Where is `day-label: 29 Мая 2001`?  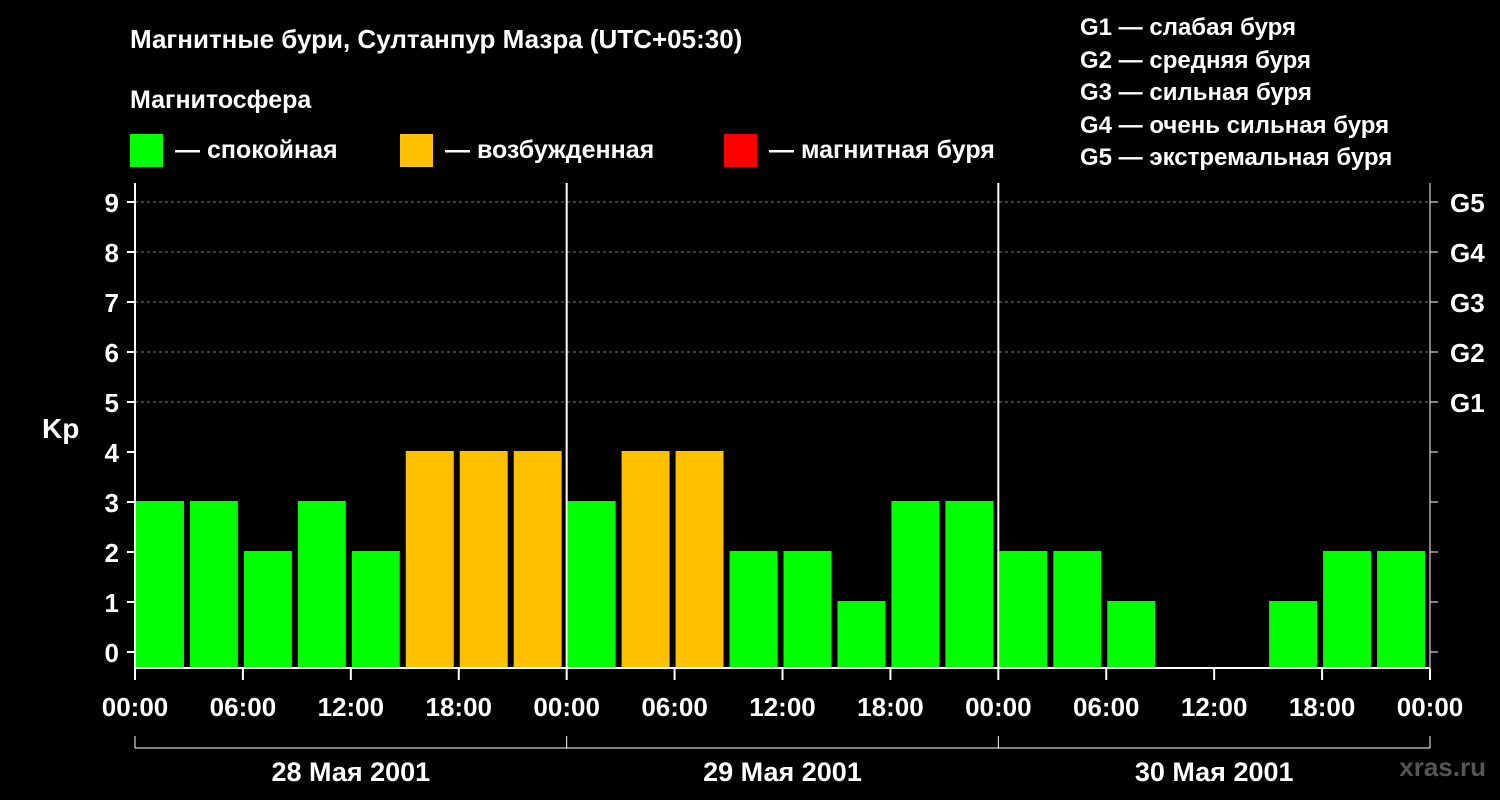
day-label: 29 Мая 2001 is located at coordinates (782, 772).